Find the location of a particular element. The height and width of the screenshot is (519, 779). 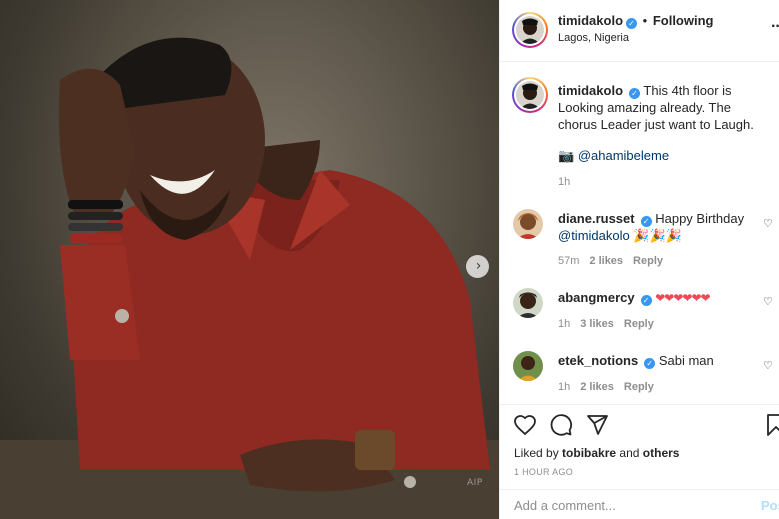

caption-time: 1h is located at coordinates (564, 182).